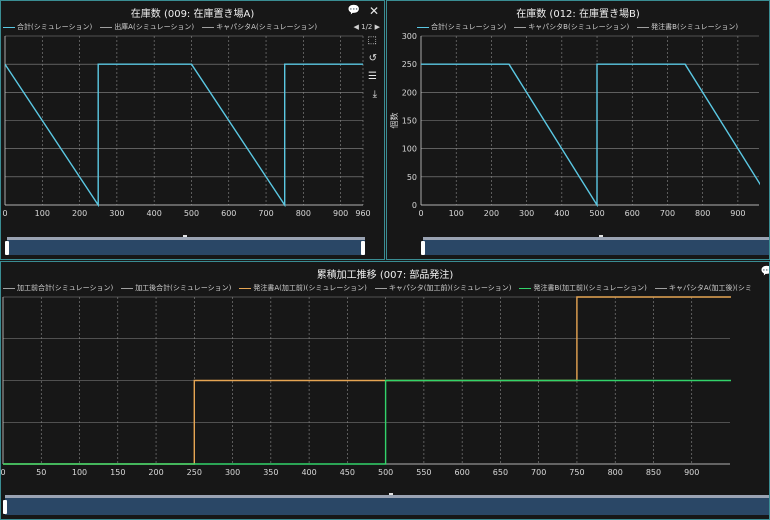 The width and height of the screenshot is (770, 520). Describe the element at coordinates (372, 76) in the screenshot. I see `data-view-icon: ☰` at that location.